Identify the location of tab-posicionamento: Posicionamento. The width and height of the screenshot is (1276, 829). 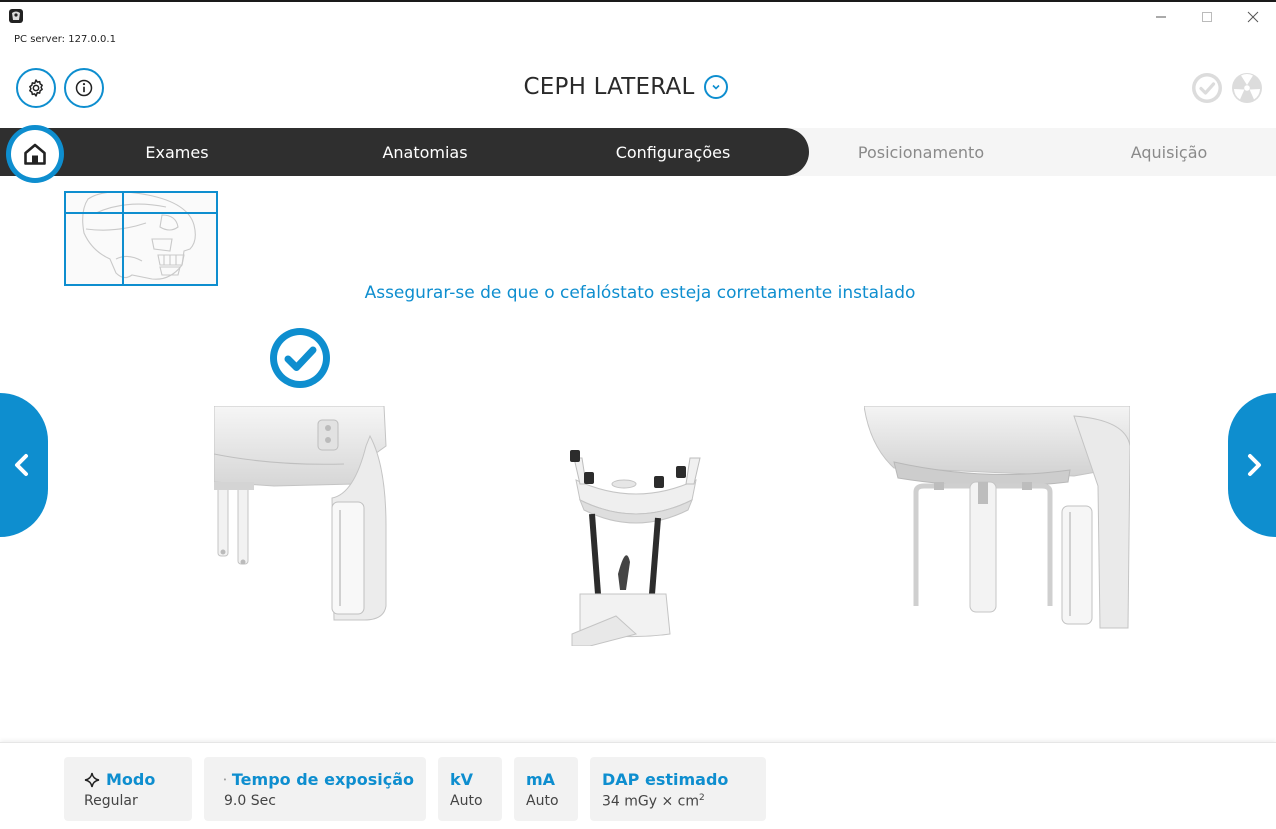
(921, 152).